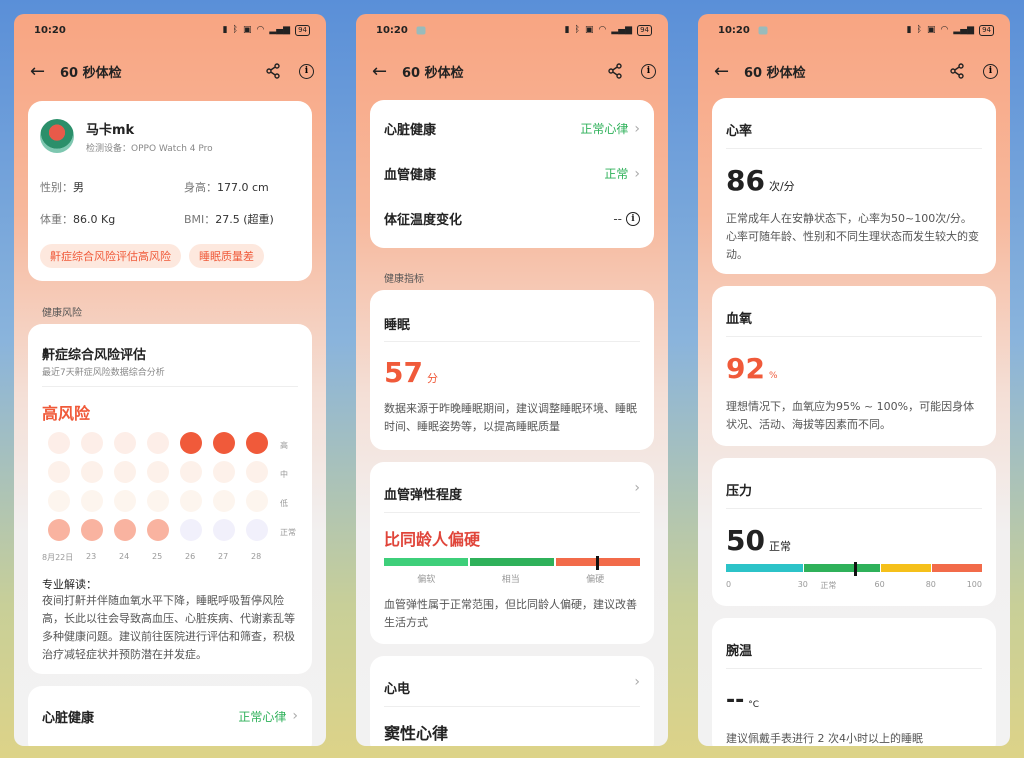 This screenshot has width=1024, height=758. What do you see at coordinates (739, 131) in the screenshot?
I see `hr-title: 心率` at bounding box center [739, 131].